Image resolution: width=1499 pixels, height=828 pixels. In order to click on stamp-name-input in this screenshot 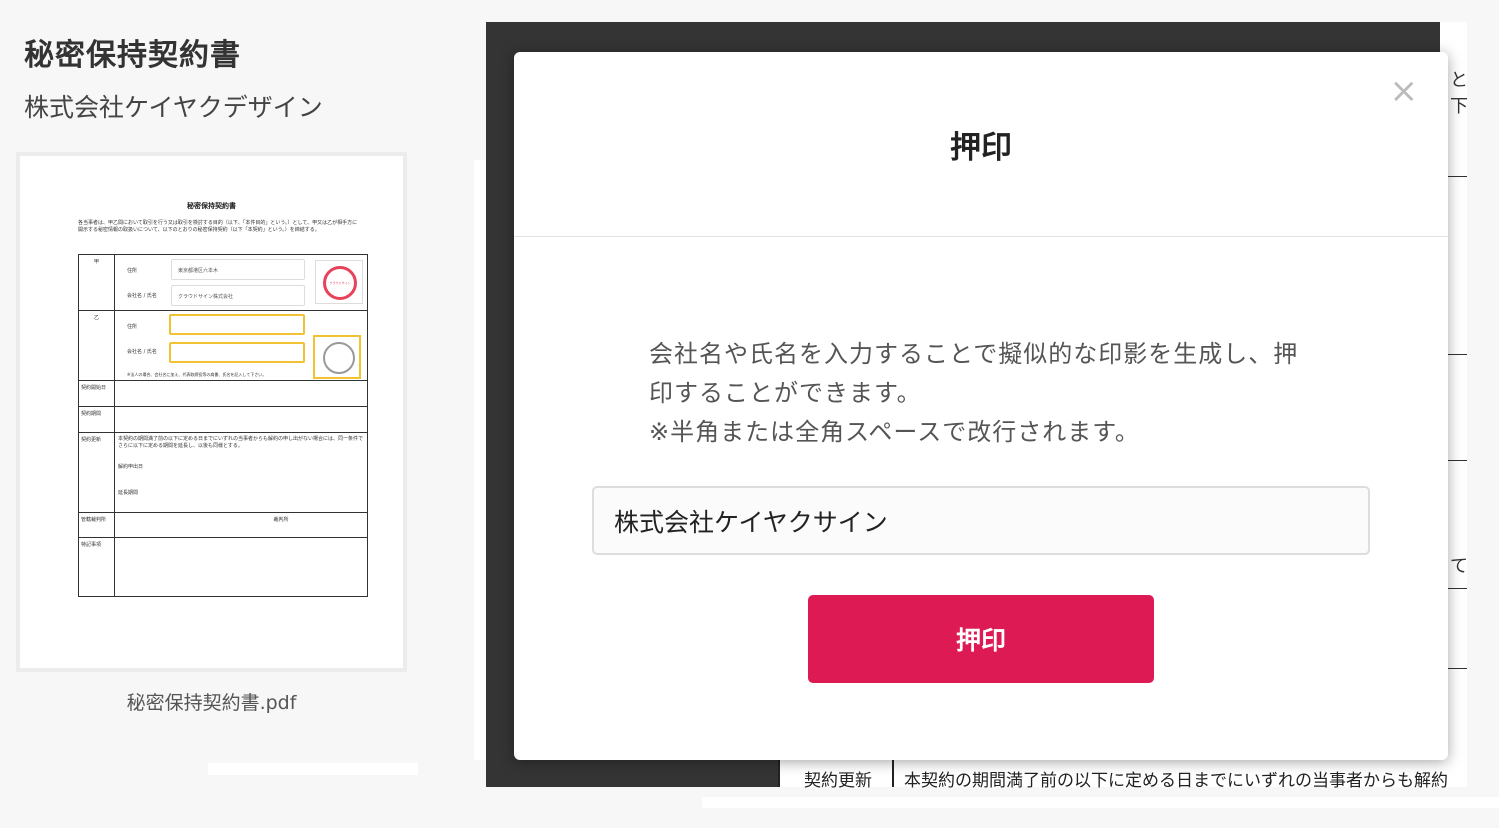, I will do `click(981, 520)`.